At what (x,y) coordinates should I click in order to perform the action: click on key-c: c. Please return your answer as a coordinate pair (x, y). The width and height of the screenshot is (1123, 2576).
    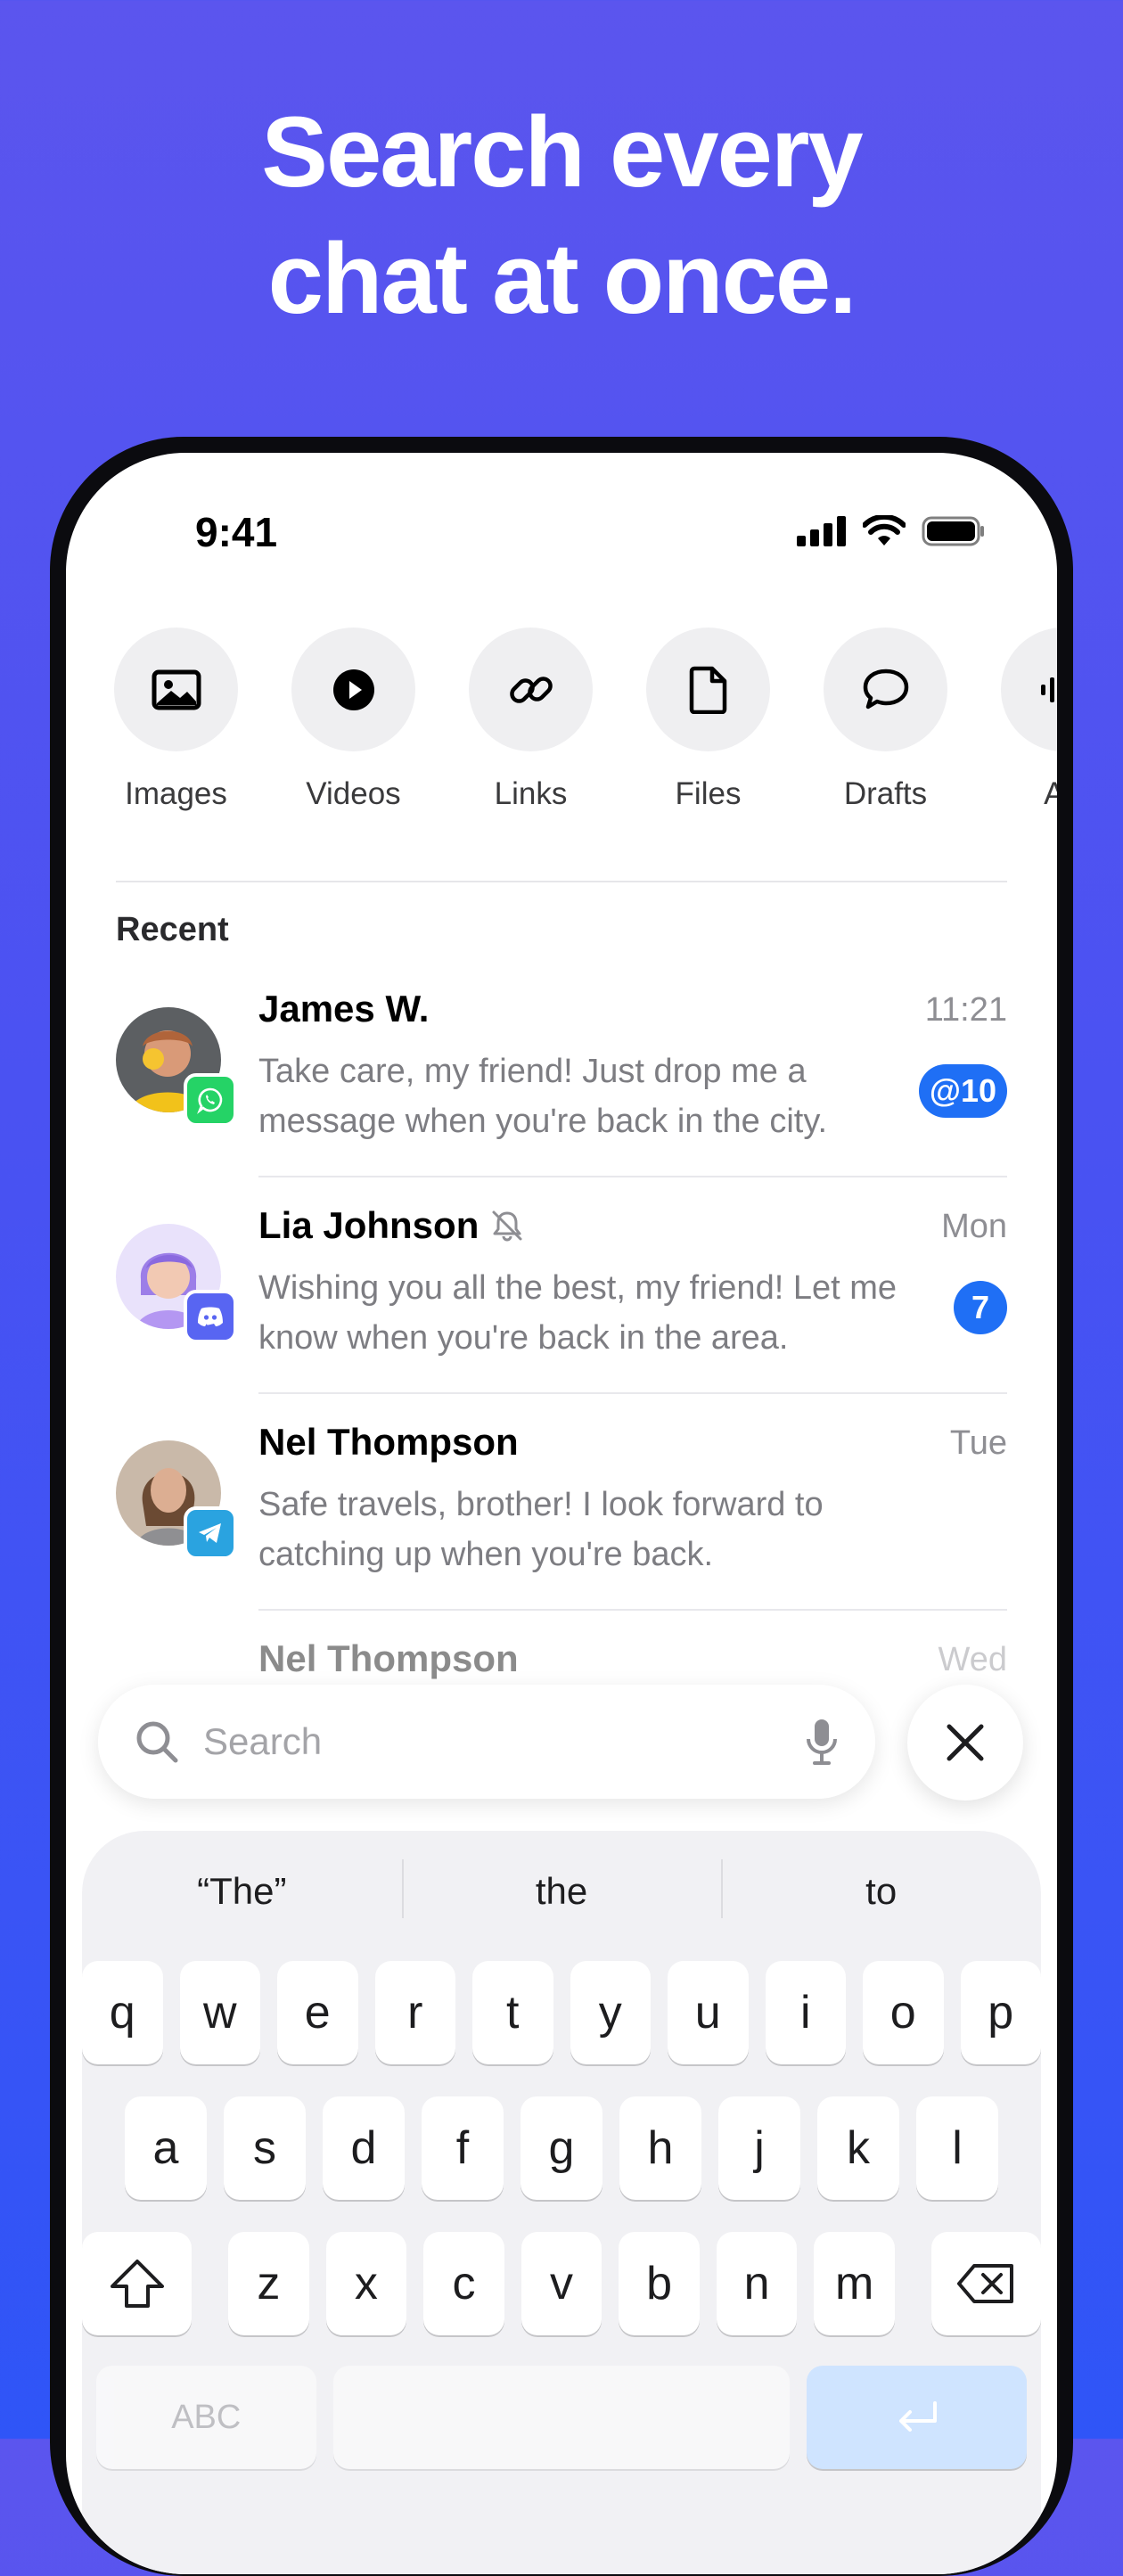
    Looking at the image, I should click on (463, 2283).